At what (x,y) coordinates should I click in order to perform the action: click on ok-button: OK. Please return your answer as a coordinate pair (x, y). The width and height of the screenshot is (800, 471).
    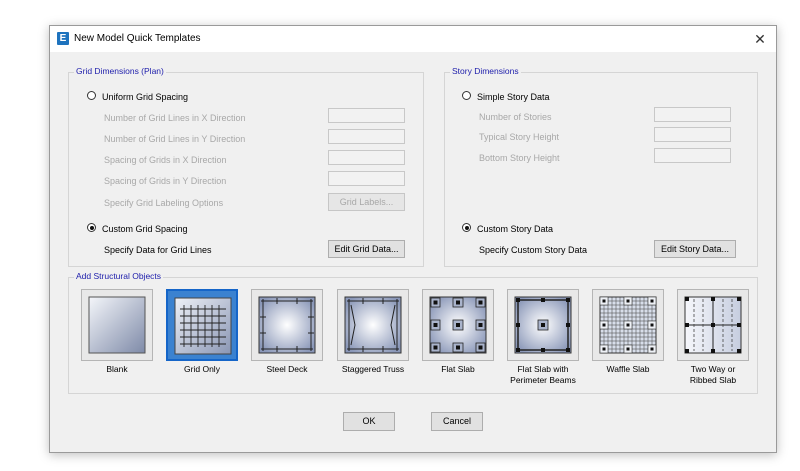
    Looking at the image, I should click on (369, 421).